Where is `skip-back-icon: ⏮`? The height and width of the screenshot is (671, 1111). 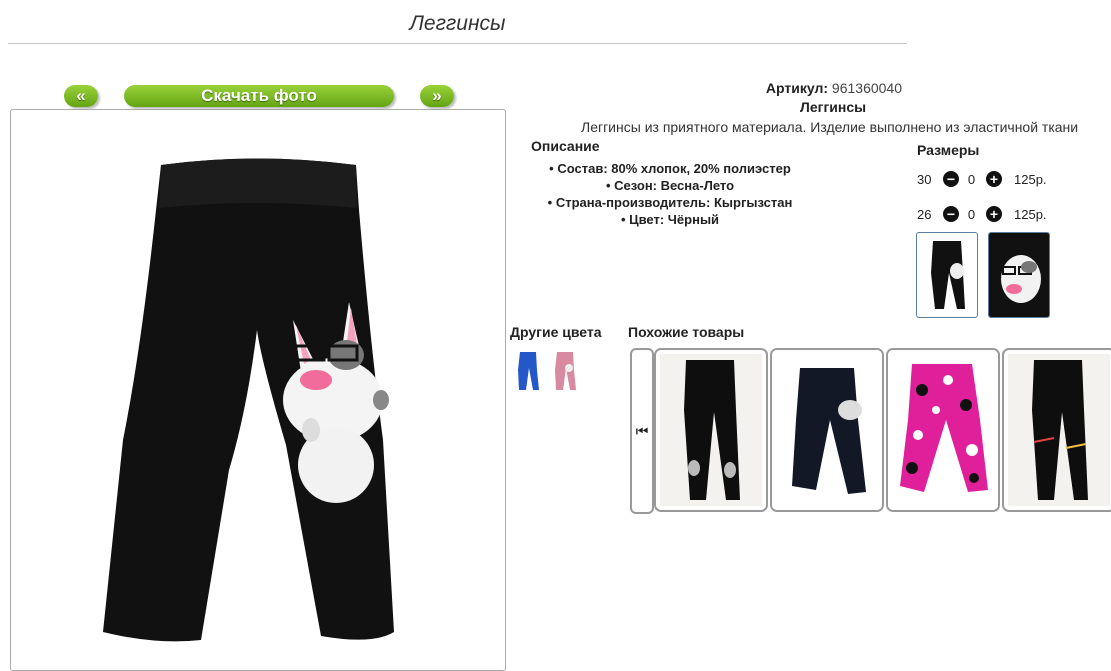 skip-back-icon: ⏮ is located at coordinates (642, 430).